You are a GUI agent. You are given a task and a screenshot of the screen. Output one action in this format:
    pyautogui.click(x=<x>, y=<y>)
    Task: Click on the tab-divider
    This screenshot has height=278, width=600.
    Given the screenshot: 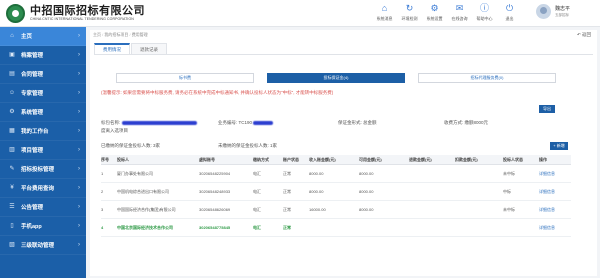 What is the action you would take?
    pyautogui.click(x=343, y=54)
    